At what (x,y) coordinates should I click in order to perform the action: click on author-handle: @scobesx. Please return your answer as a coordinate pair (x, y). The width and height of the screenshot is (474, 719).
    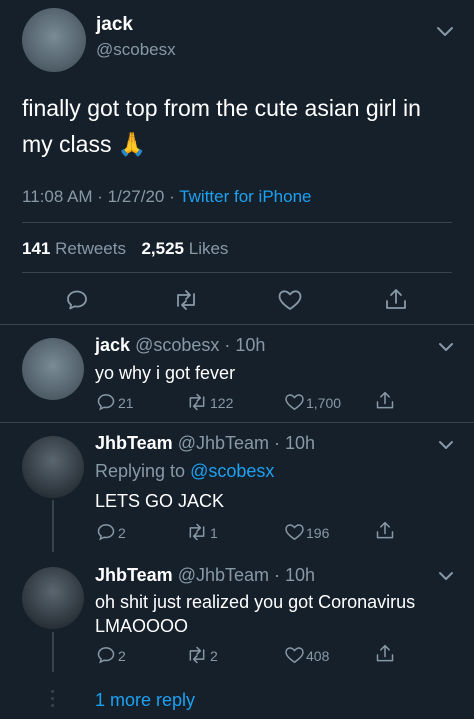
    Looking at the image, I should click on (136, 50).